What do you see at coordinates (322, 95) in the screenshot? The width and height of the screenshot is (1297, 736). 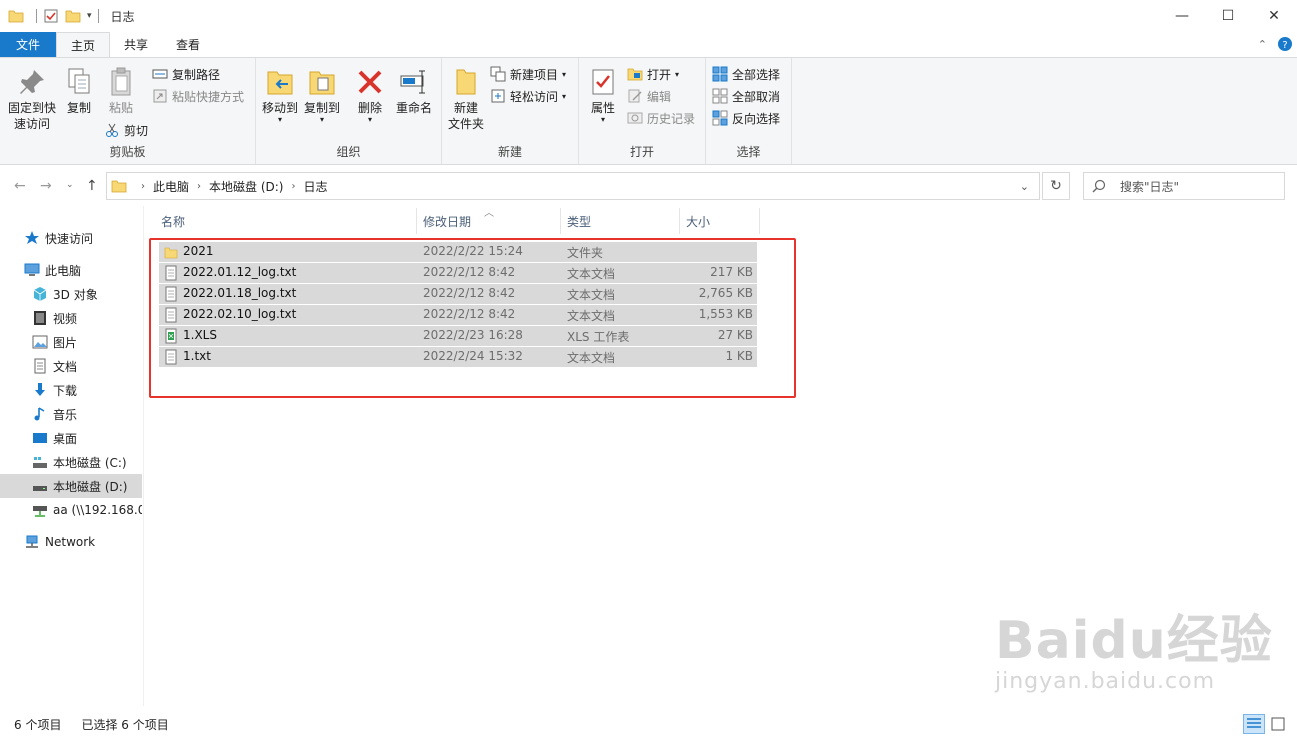 I see `copy-to-button: 复制到 ▾` at bounding box center [322, 95].